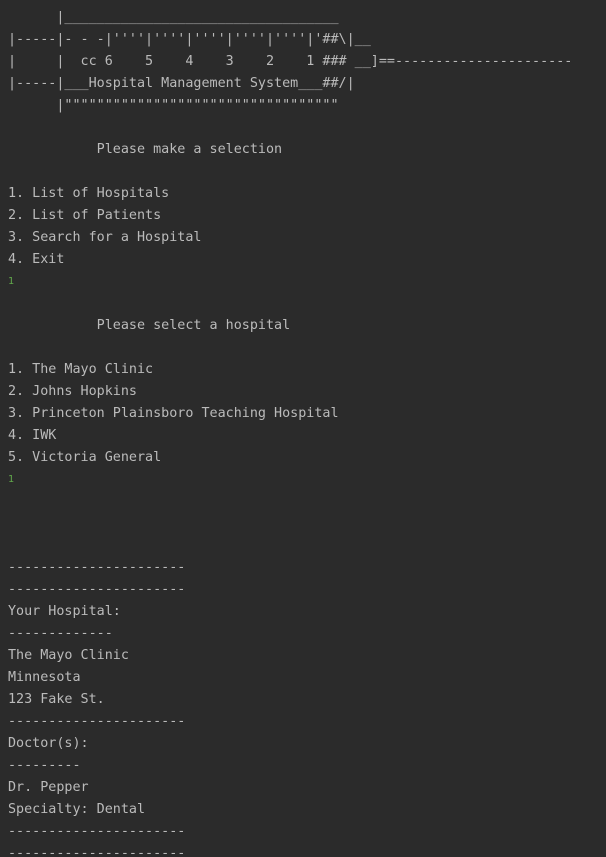  I want to click on menu-prompt: Please make a selection, so click(145, 149).